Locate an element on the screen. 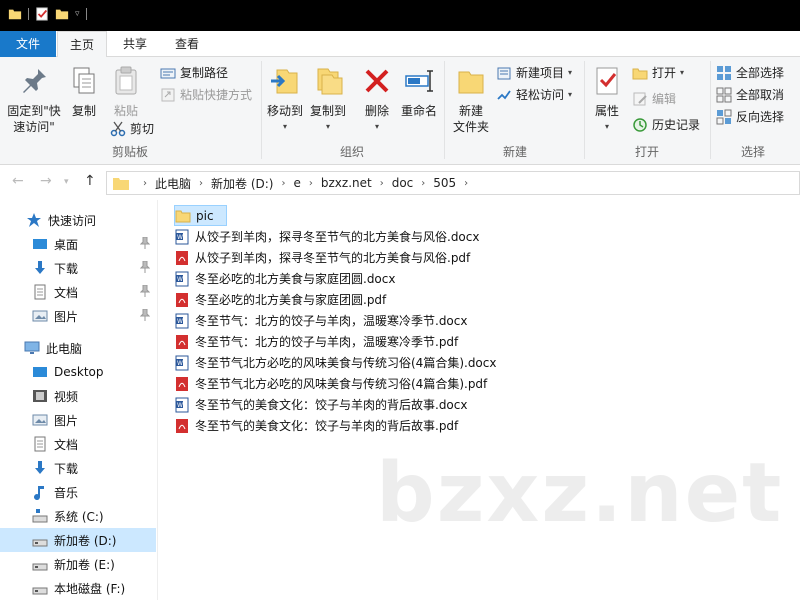 The image size is (800, 600). back-arrow-icon: ← is located at coordinates (18, 181).